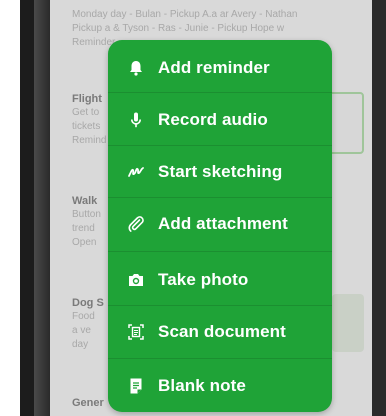 This screenshot has height=416, width=386. I want to click on note-line: Open, so click(84, 242).